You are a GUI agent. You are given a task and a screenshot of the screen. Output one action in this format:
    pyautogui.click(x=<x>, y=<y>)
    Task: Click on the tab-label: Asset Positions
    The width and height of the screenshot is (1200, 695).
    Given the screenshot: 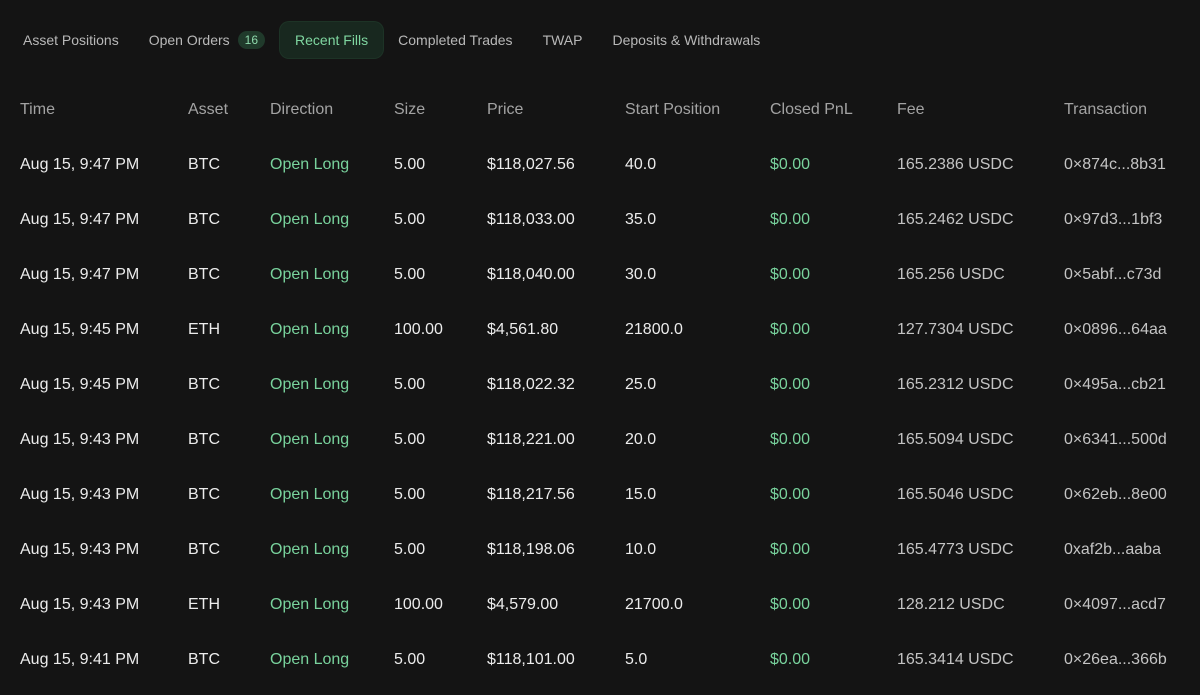 What is the action you would take?
    pyautogui.click(x=71, y=40)
    